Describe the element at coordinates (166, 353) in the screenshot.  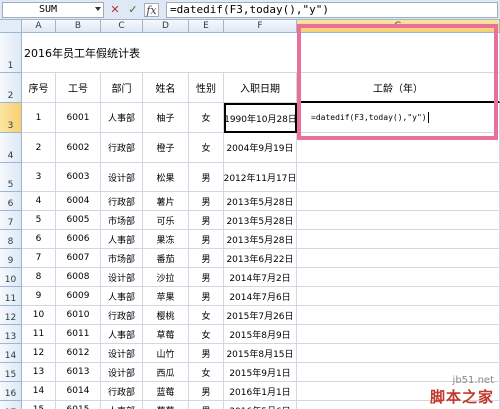
I see `cell-name: 山竹` at that location.